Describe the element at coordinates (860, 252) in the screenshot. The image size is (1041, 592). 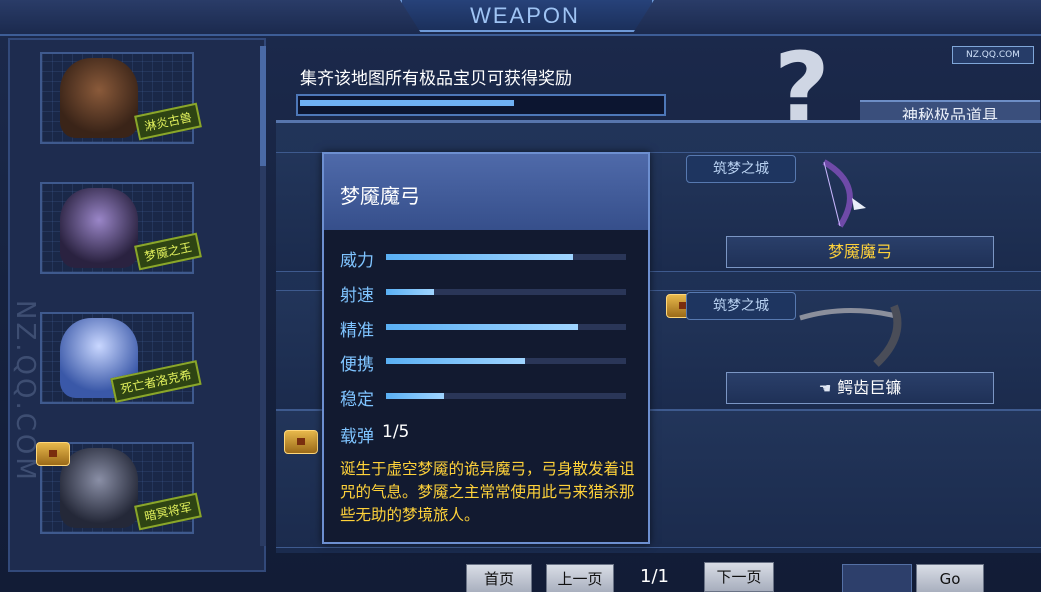
I see `weapon-name: 梦魇魔弓` at that location.